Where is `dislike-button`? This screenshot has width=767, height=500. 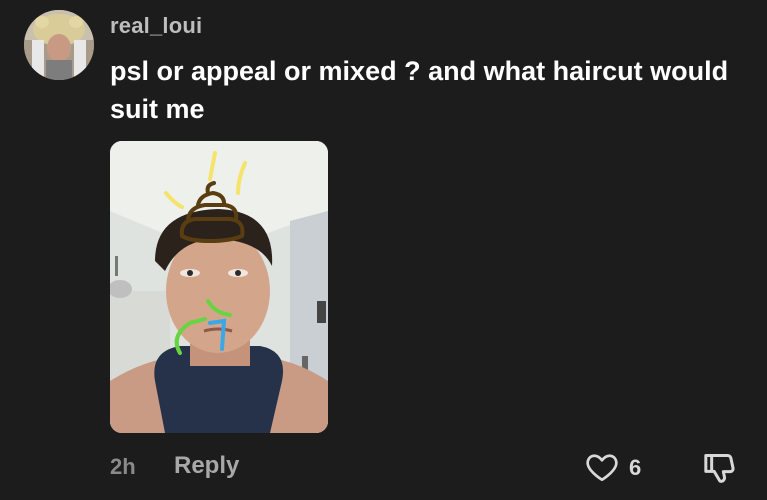 dislike-button is located at coordinates (720, 468).